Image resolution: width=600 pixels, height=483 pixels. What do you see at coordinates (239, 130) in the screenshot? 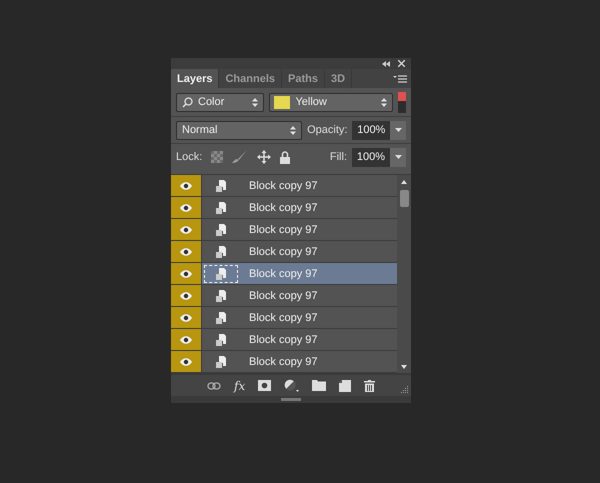
I see `blend-mode-dropdown: Normal` at bounding box center [239, 130].